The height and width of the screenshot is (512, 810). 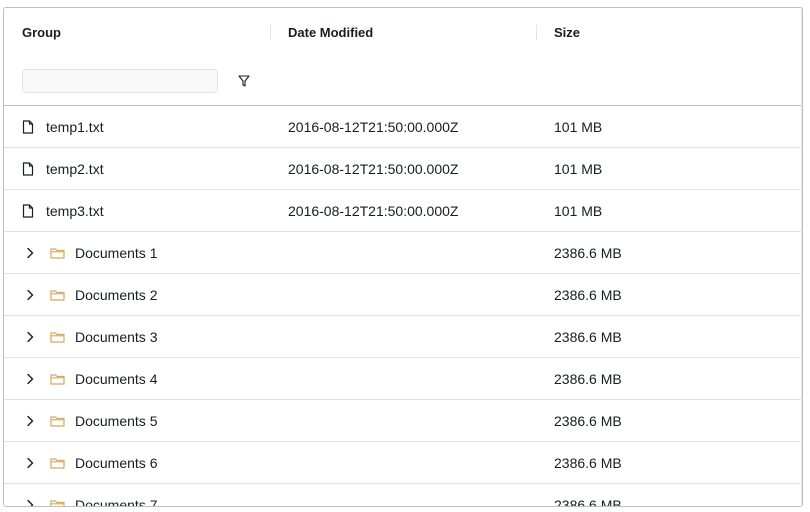 I want to click on group-name: temp2.txt, so click(x=75, y=168).